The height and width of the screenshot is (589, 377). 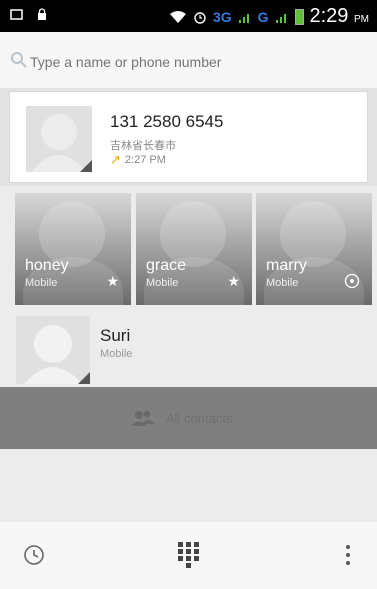 What do you see at coordinates (116, 354) in the screenshot?
I see `contact-type: Mobile` at bounding box center [116, 354].